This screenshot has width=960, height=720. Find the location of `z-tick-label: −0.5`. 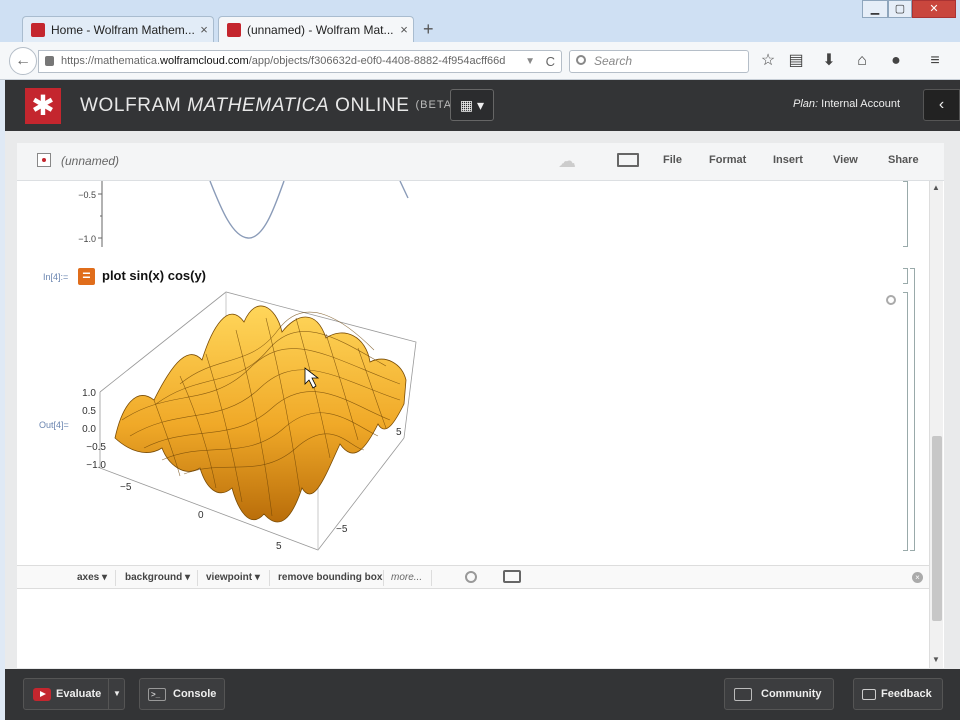

z-tick-label: −0.5 is located at coordinates (96, 447).